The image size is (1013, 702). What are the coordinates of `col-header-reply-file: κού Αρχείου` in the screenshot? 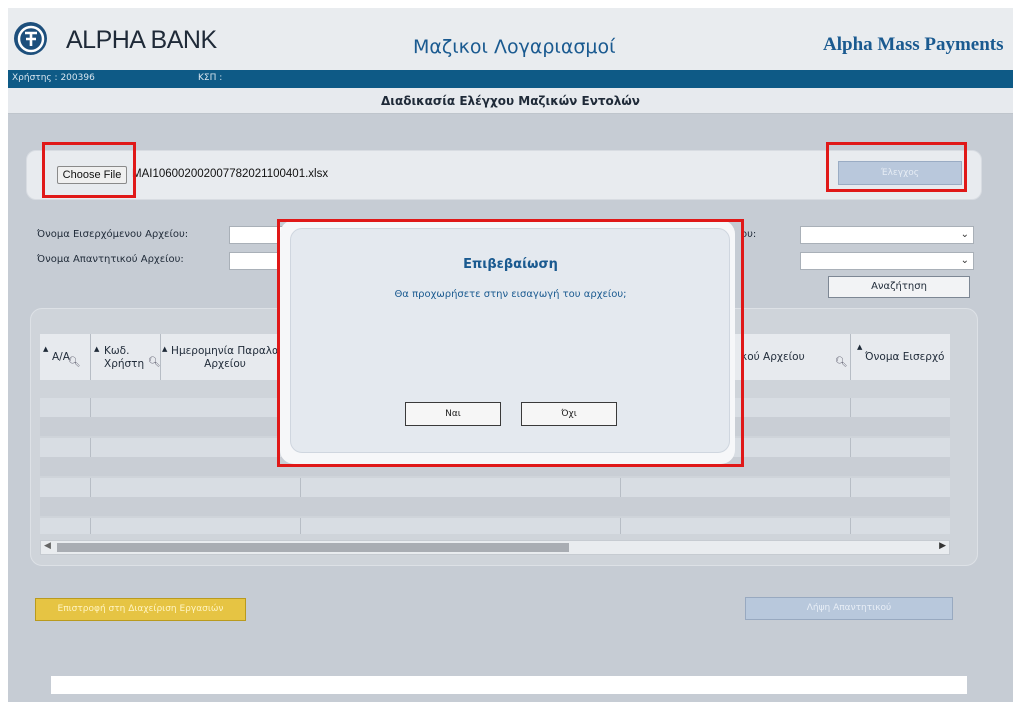 It's located at (773, 357).